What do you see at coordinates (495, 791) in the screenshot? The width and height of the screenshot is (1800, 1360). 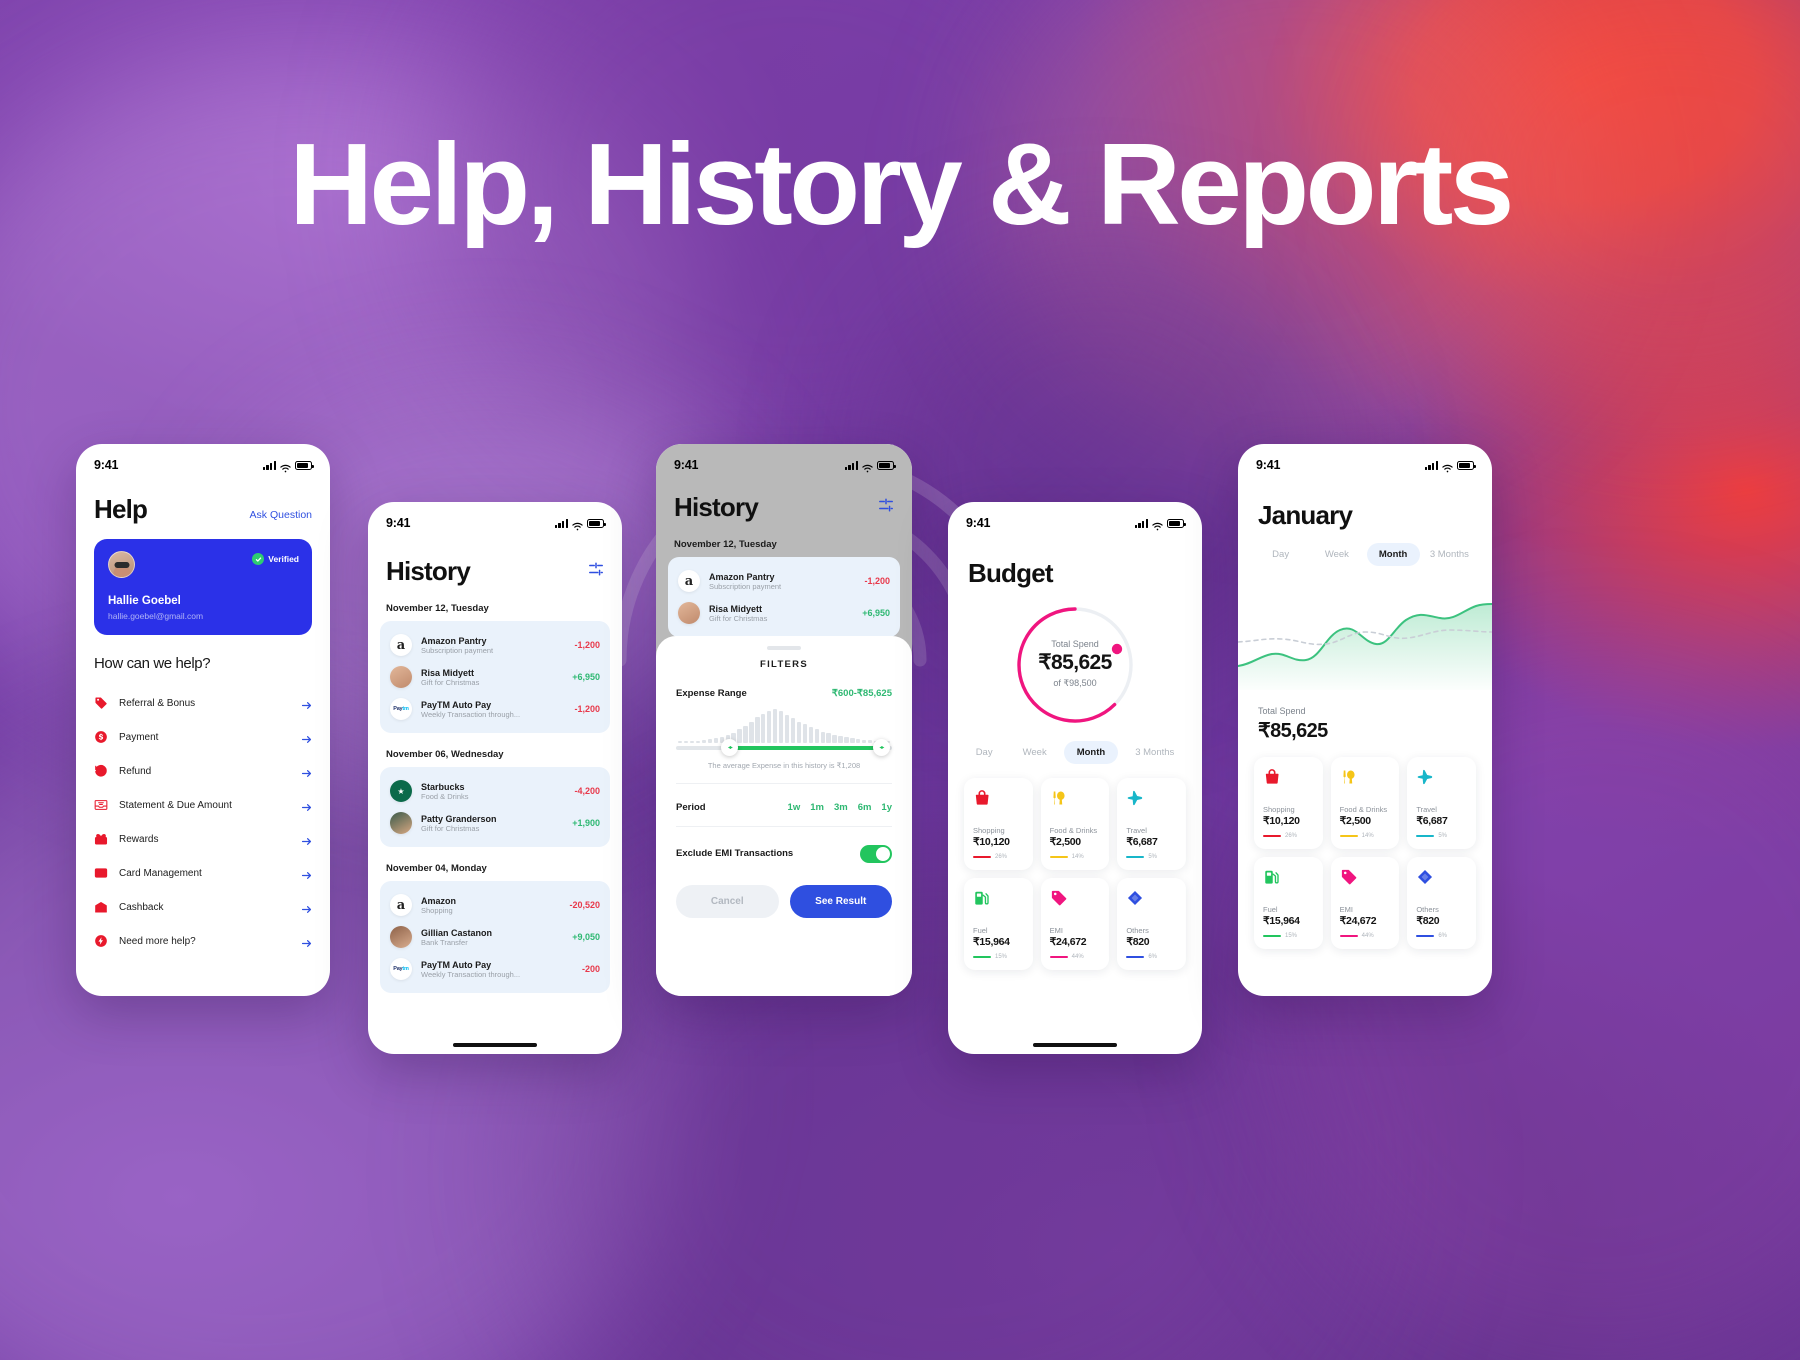 I see `transaction-row: ★ Starbucks Food & Drinks -4,200` at bounding box center [495, 791].